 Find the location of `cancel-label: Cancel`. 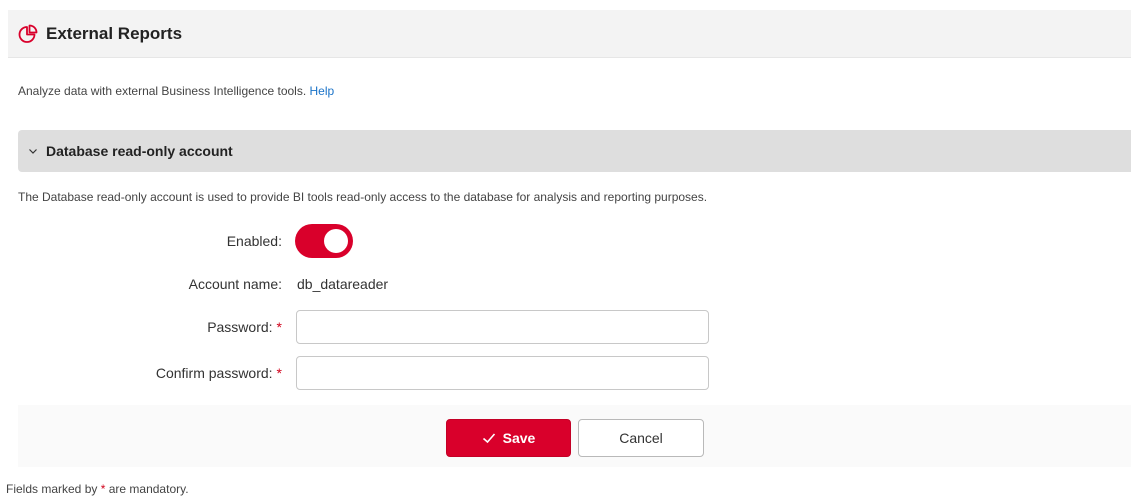

cancel-label: Cancel is located at coordinates (641, 438).